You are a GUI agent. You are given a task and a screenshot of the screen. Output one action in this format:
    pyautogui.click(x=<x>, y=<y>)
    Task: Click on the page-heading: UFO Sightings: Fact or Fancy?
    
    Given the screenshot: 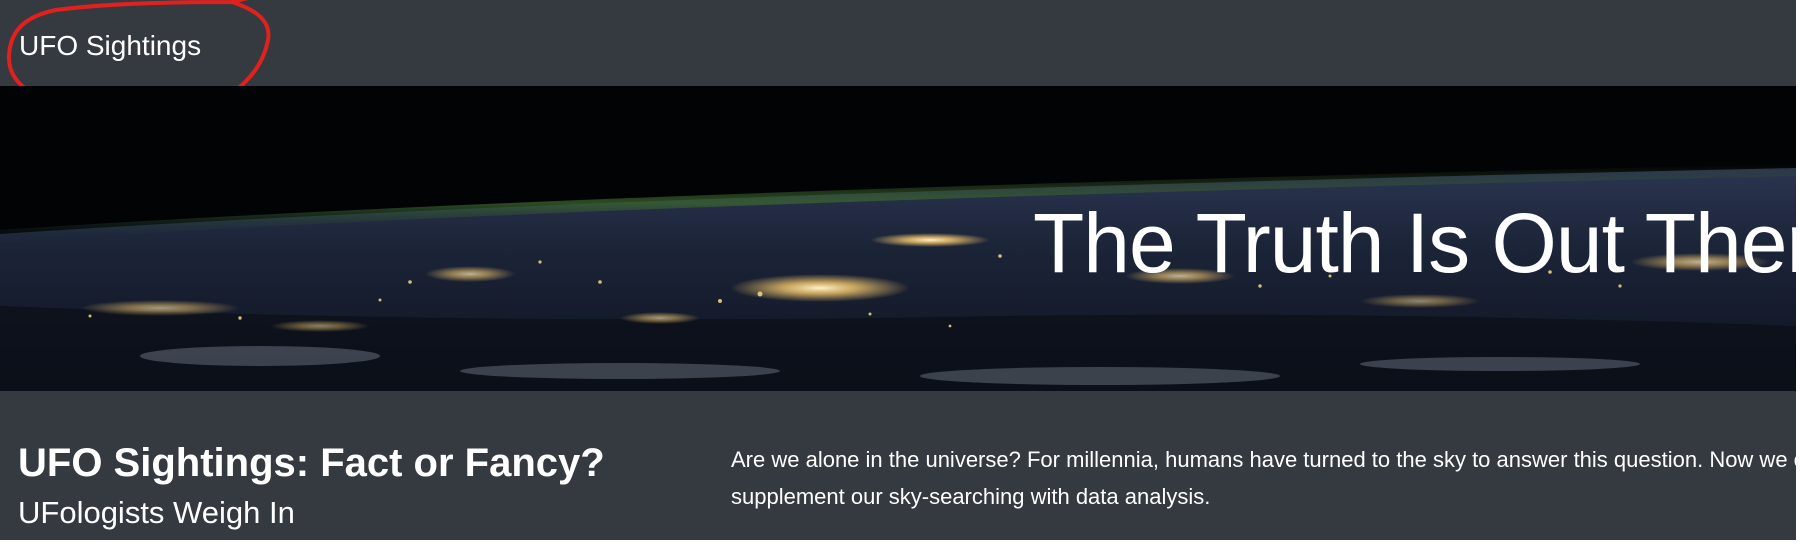 What is the action you would take?
    pyautogui.click(x=311, y=463)
    